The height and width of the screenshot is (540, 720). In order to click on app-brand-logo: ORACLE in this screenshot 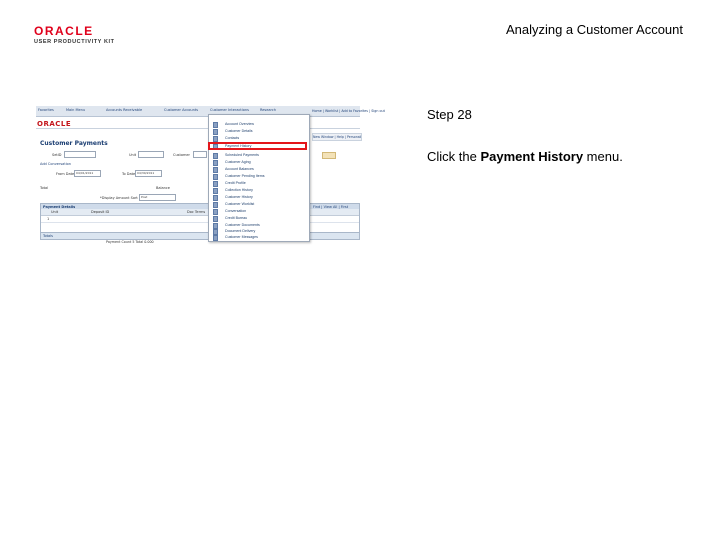, I will do `click(54, 124)`.